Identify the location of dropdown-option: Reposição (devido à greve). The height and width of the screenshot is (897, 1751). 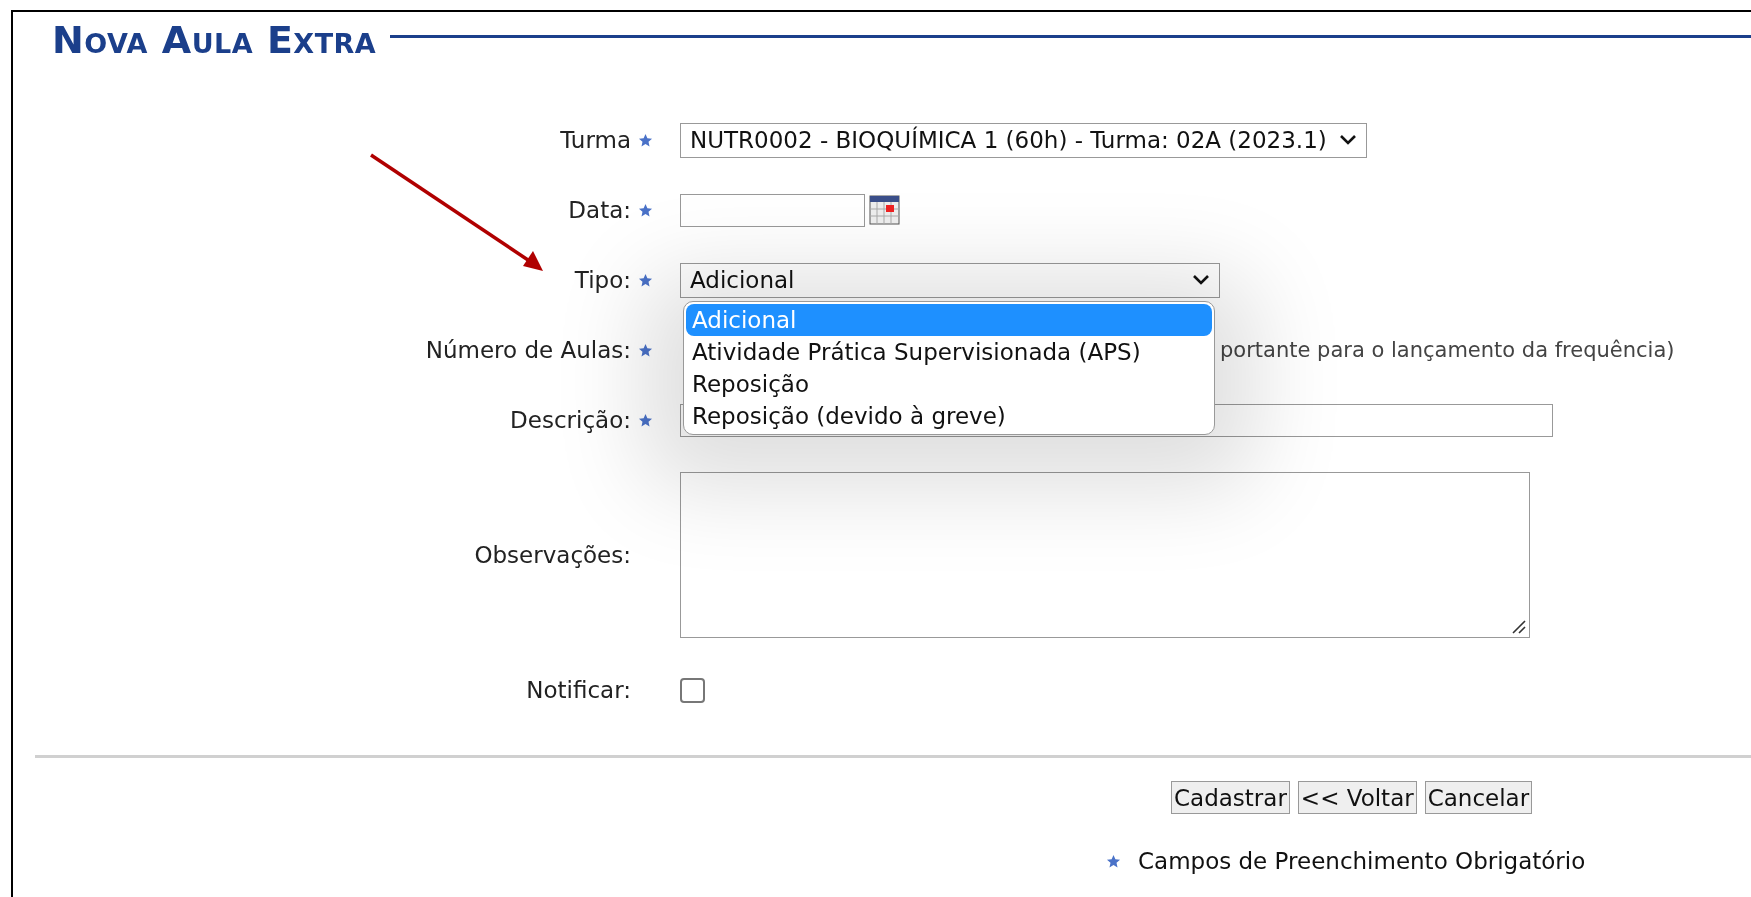
(949, 415).